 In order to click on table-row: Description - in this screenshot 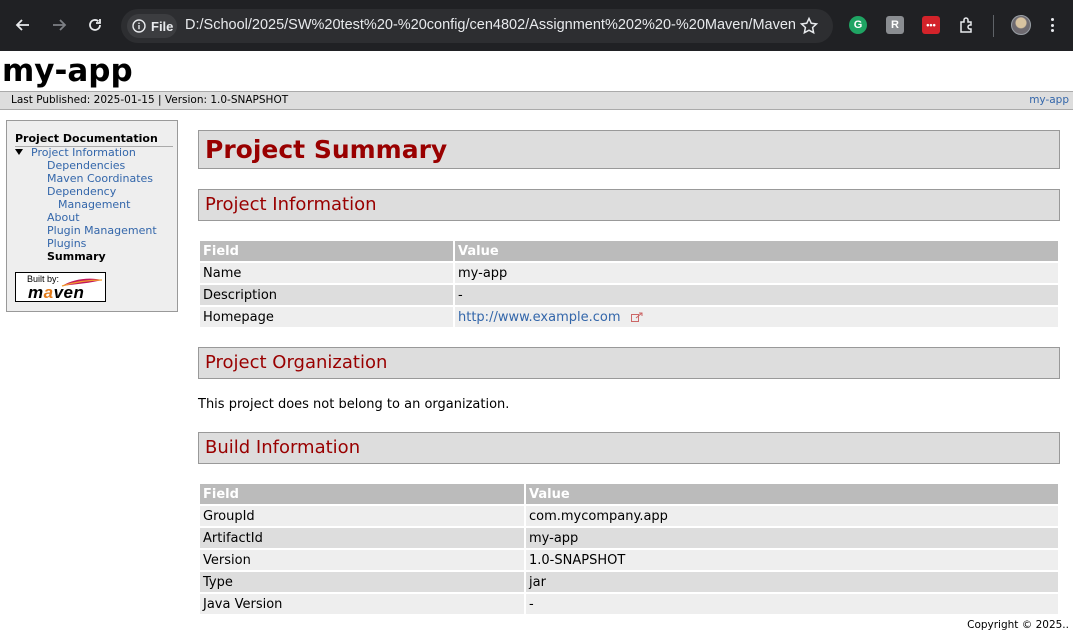, I will do `click(629, 295)`.